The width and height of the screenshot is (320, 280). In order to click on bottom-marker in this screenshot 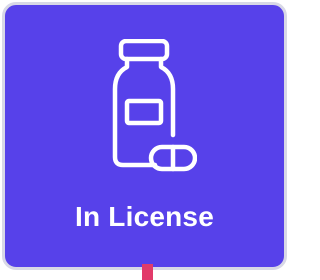, I will do `click(147, 272)`.